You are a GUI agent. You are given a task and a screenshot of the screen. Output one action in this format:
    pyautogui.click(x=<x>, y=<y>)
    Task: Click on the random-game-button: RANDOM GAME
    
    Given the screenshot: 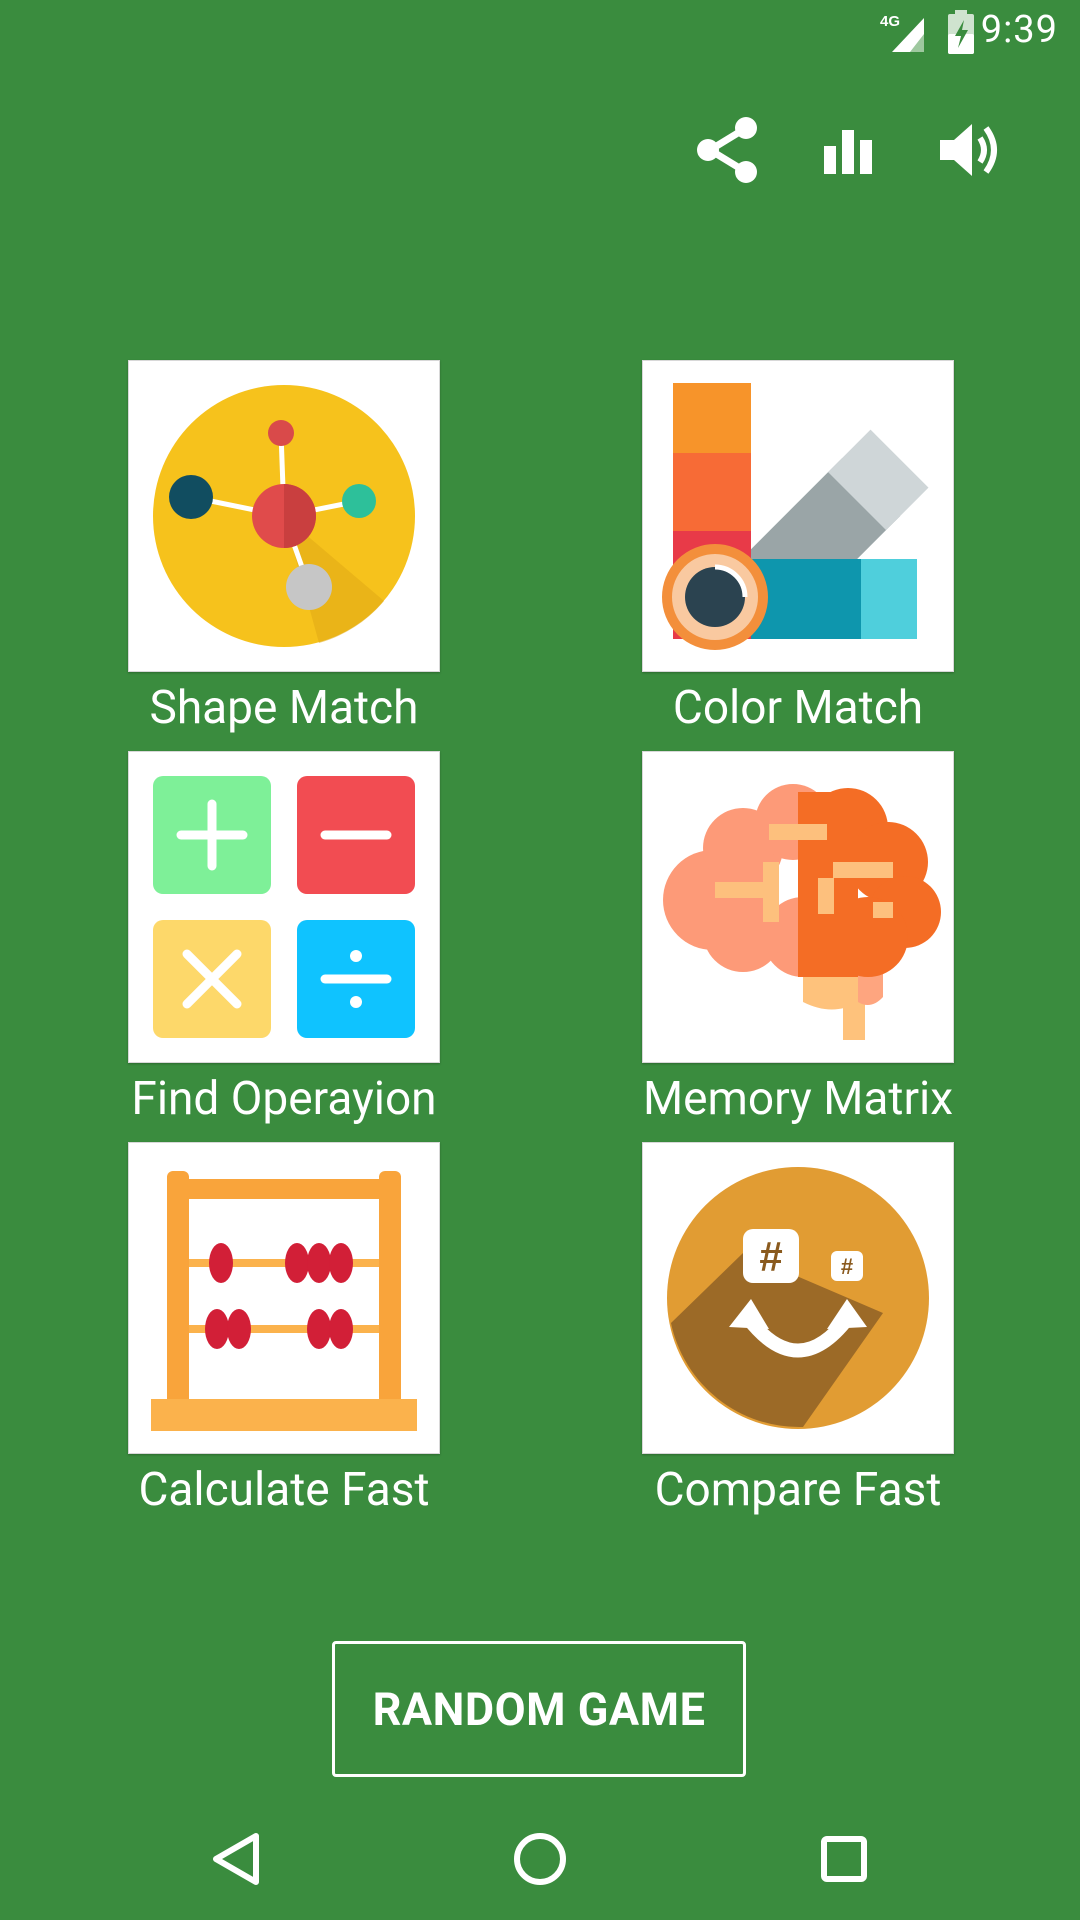 What is the action you would take?
    pyautogui.click(x=539, y=1709)
    